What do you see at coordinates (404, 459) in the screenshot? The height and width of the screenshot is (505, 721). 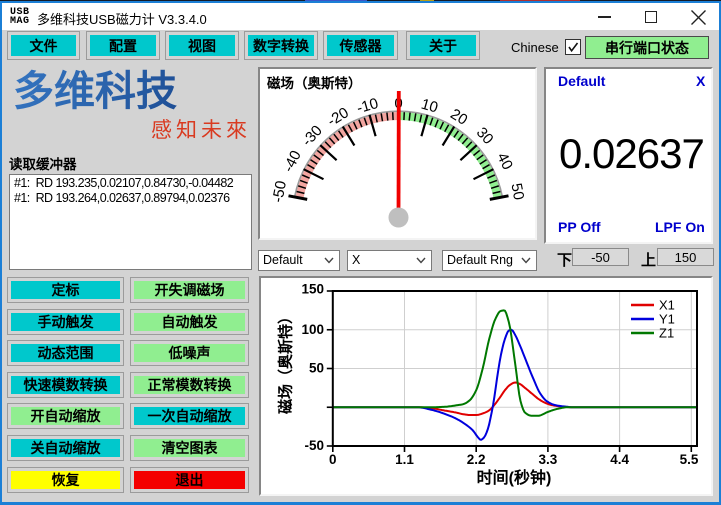 I see `svg-text: 1.1` at bounding box center [404, 459].